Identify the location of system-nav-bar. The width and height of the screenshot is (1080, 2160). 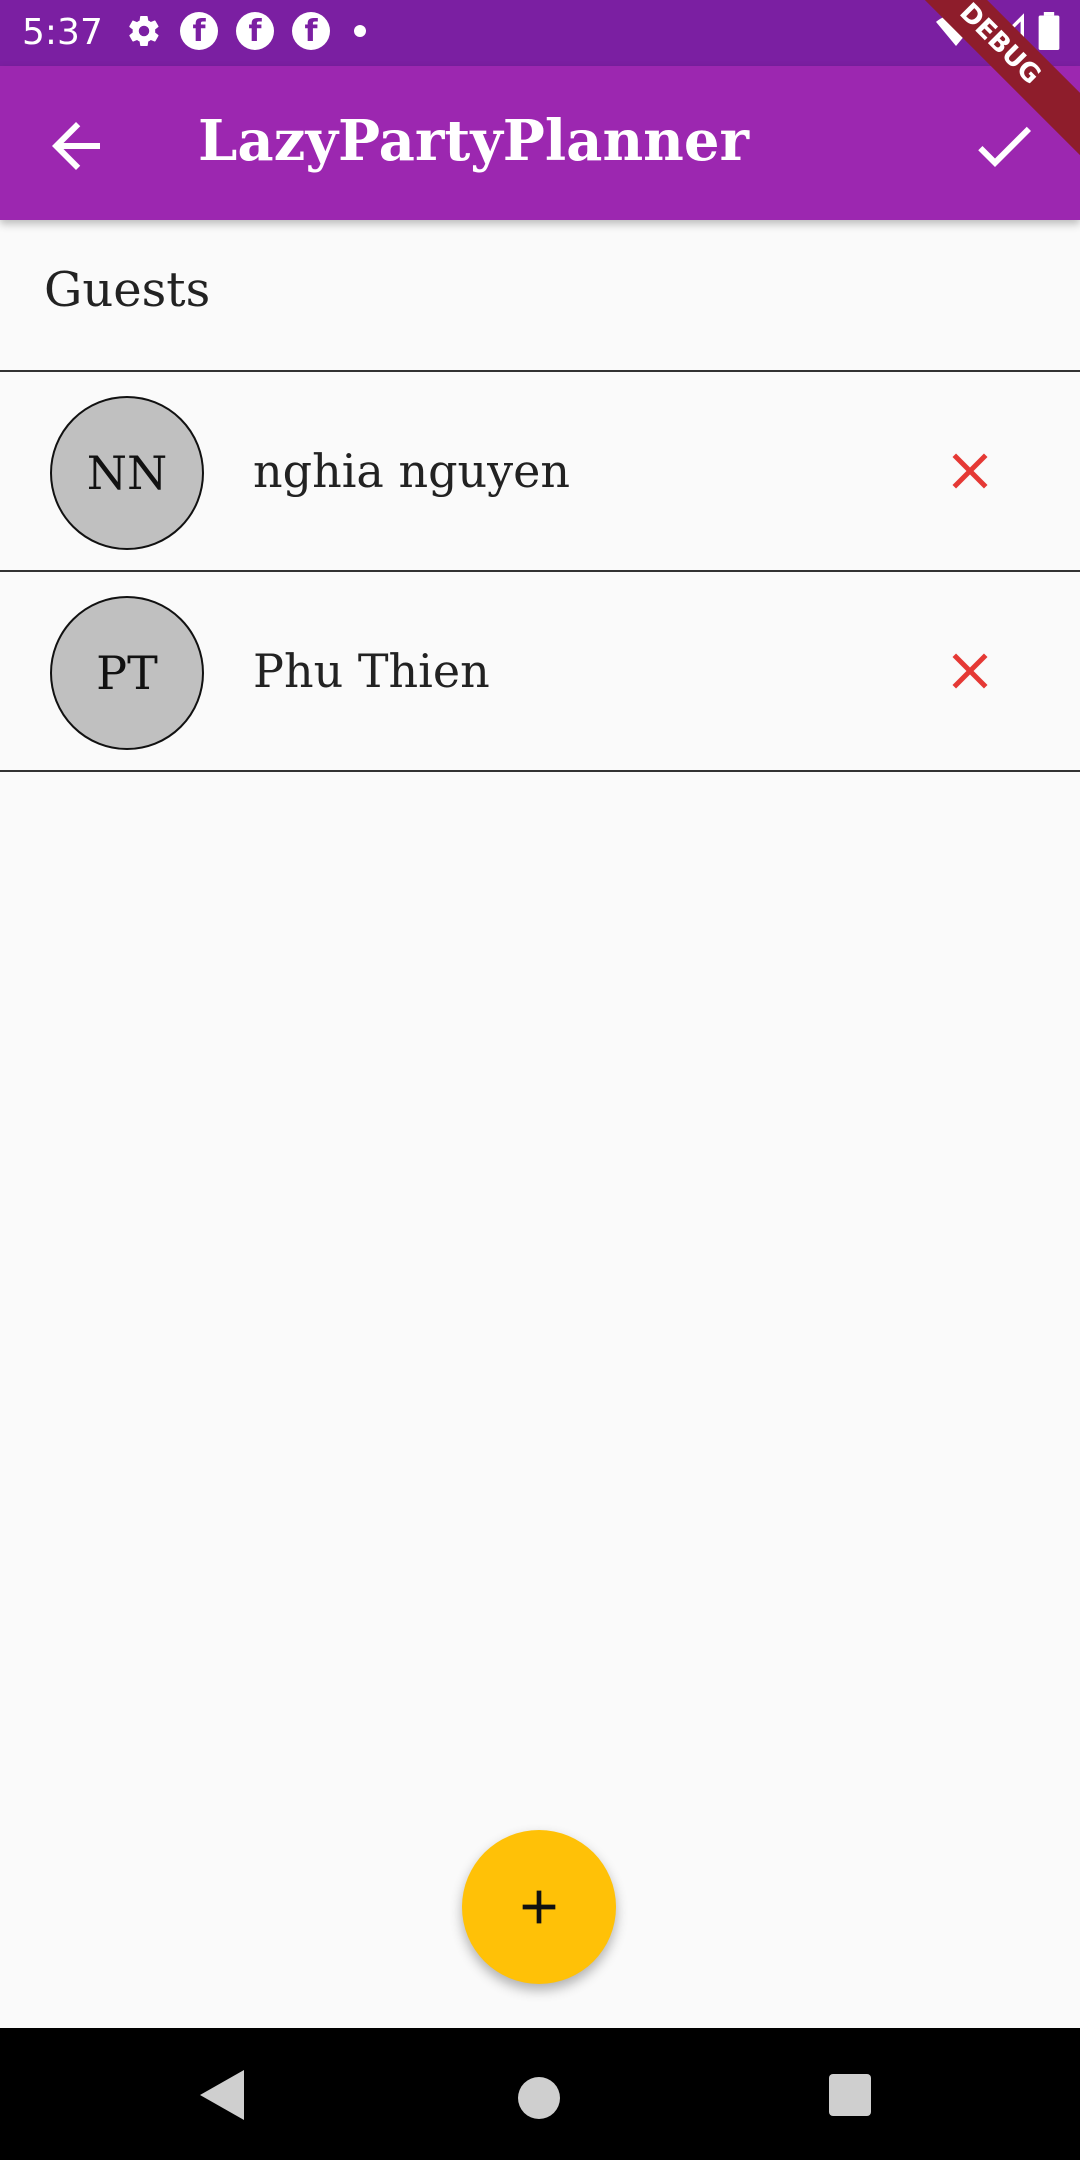
(540, 2094).